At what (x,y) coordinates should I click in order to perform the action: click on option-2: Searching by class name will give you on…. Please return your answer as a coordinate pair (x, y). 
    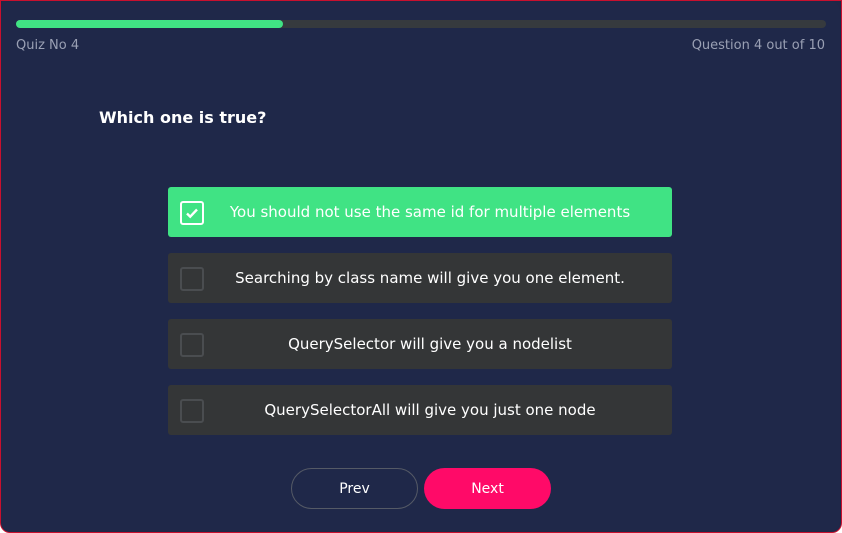
    Looking at the image, I should click on (420, 278).